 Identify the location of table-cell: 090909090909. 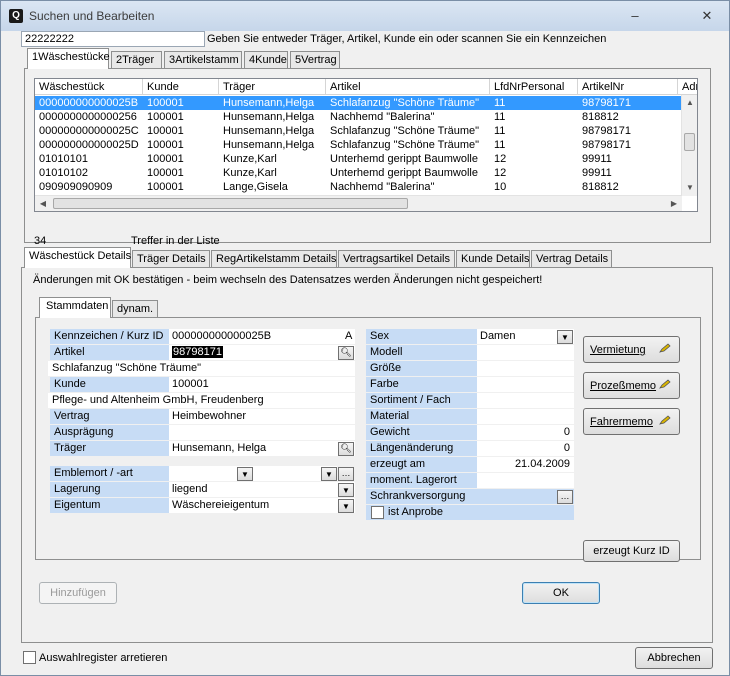
(76, 187).